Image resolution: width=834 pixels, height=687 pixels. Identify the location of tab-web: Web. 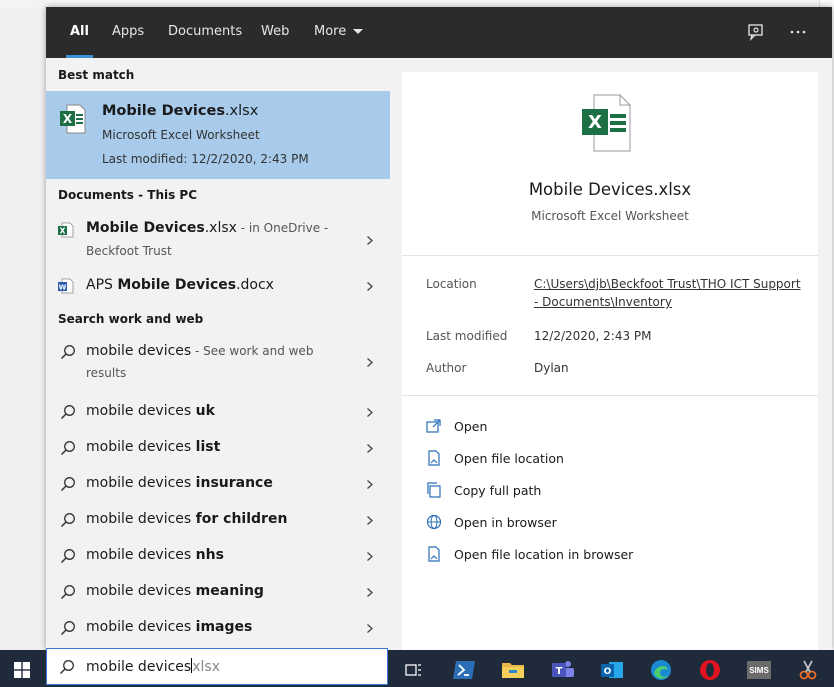
(275, 32).